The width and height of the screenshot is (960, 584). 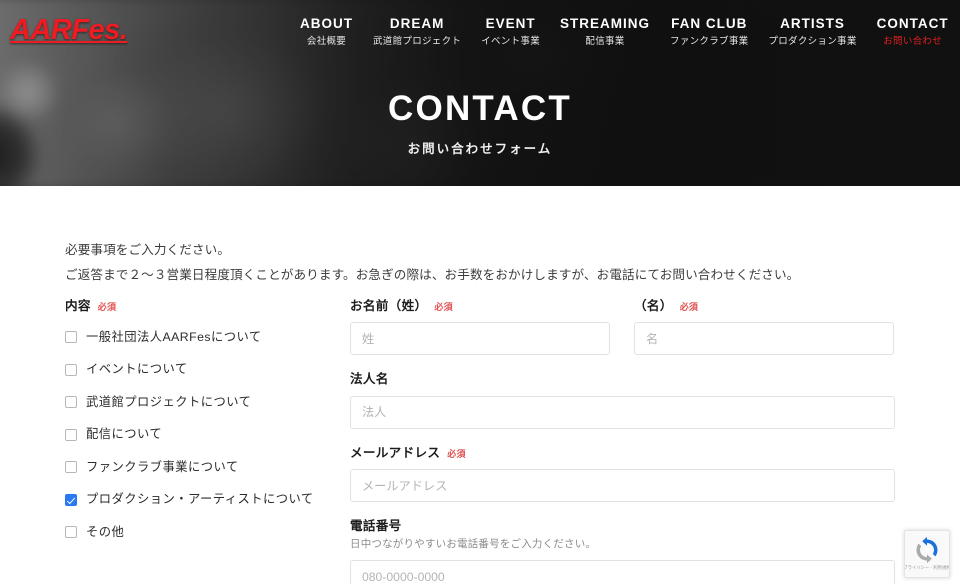 I want to click on last-name-label: お名前（姓） 必須, so click(x=480, y=306).